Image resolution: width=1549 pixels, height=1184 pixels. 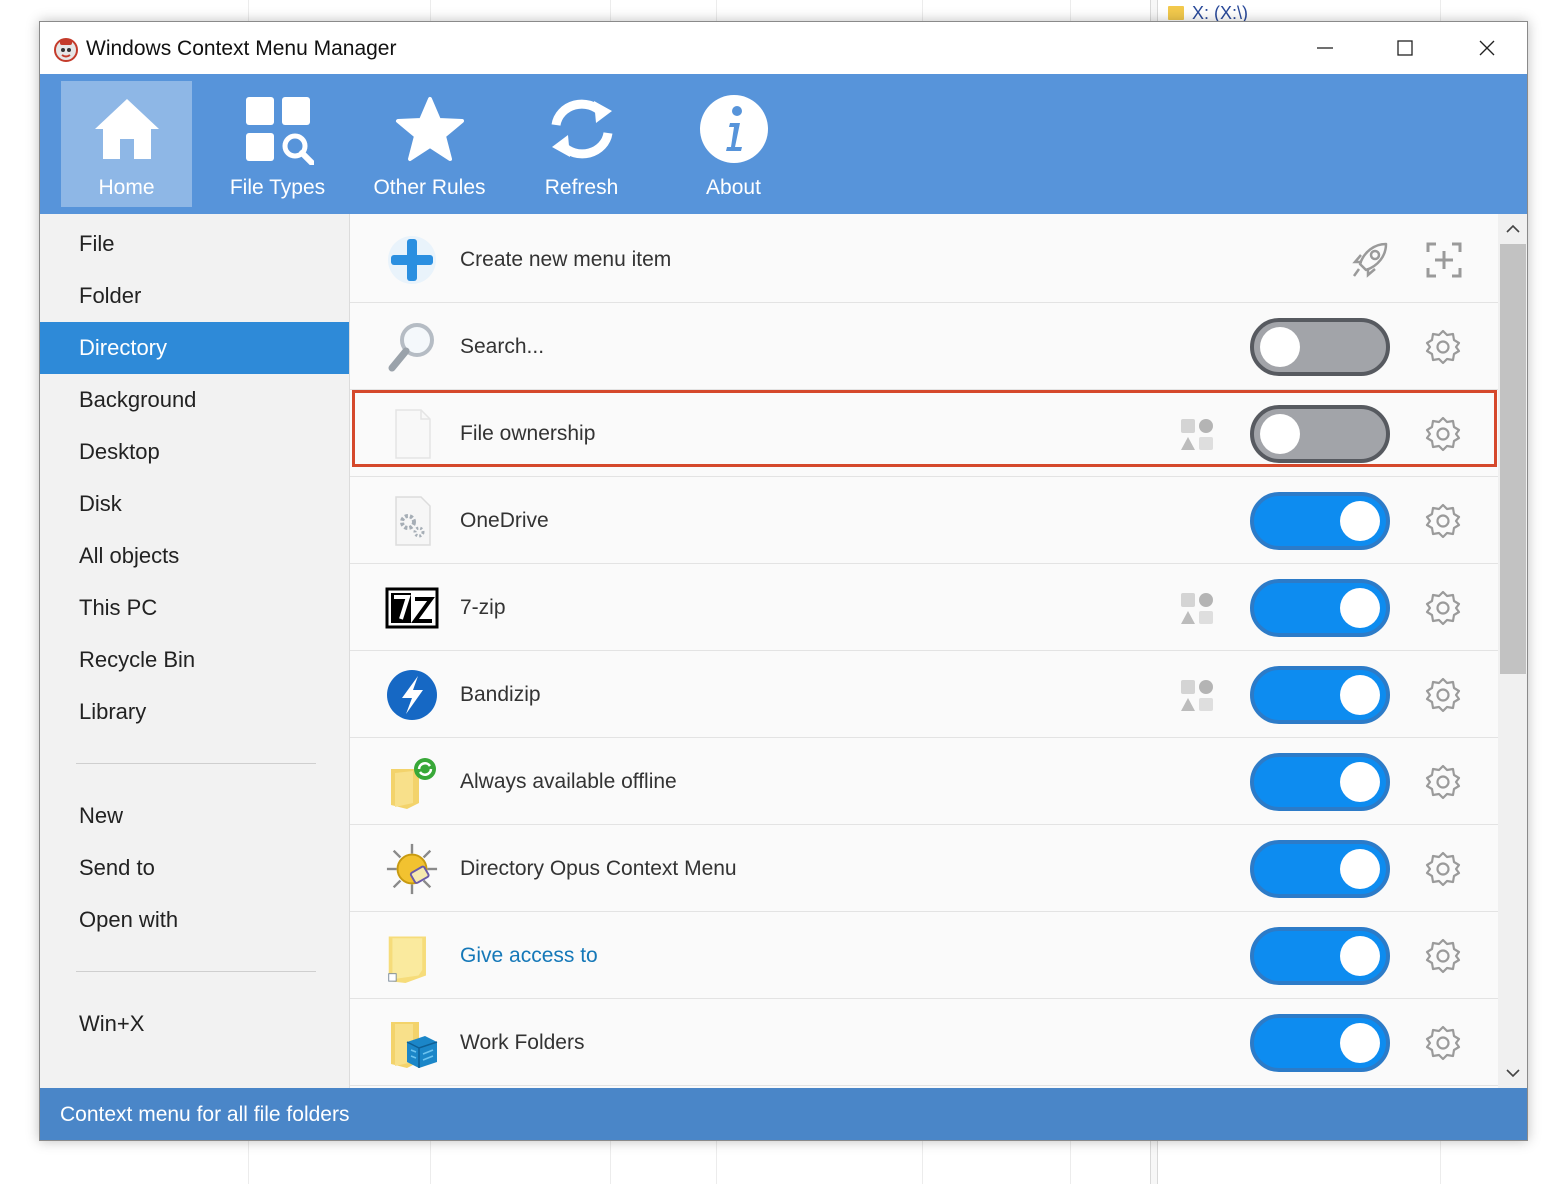 What do you see at coordinates (126, 129) in the screenshot?
I see `home-icon` at bounding box center [126, 129].